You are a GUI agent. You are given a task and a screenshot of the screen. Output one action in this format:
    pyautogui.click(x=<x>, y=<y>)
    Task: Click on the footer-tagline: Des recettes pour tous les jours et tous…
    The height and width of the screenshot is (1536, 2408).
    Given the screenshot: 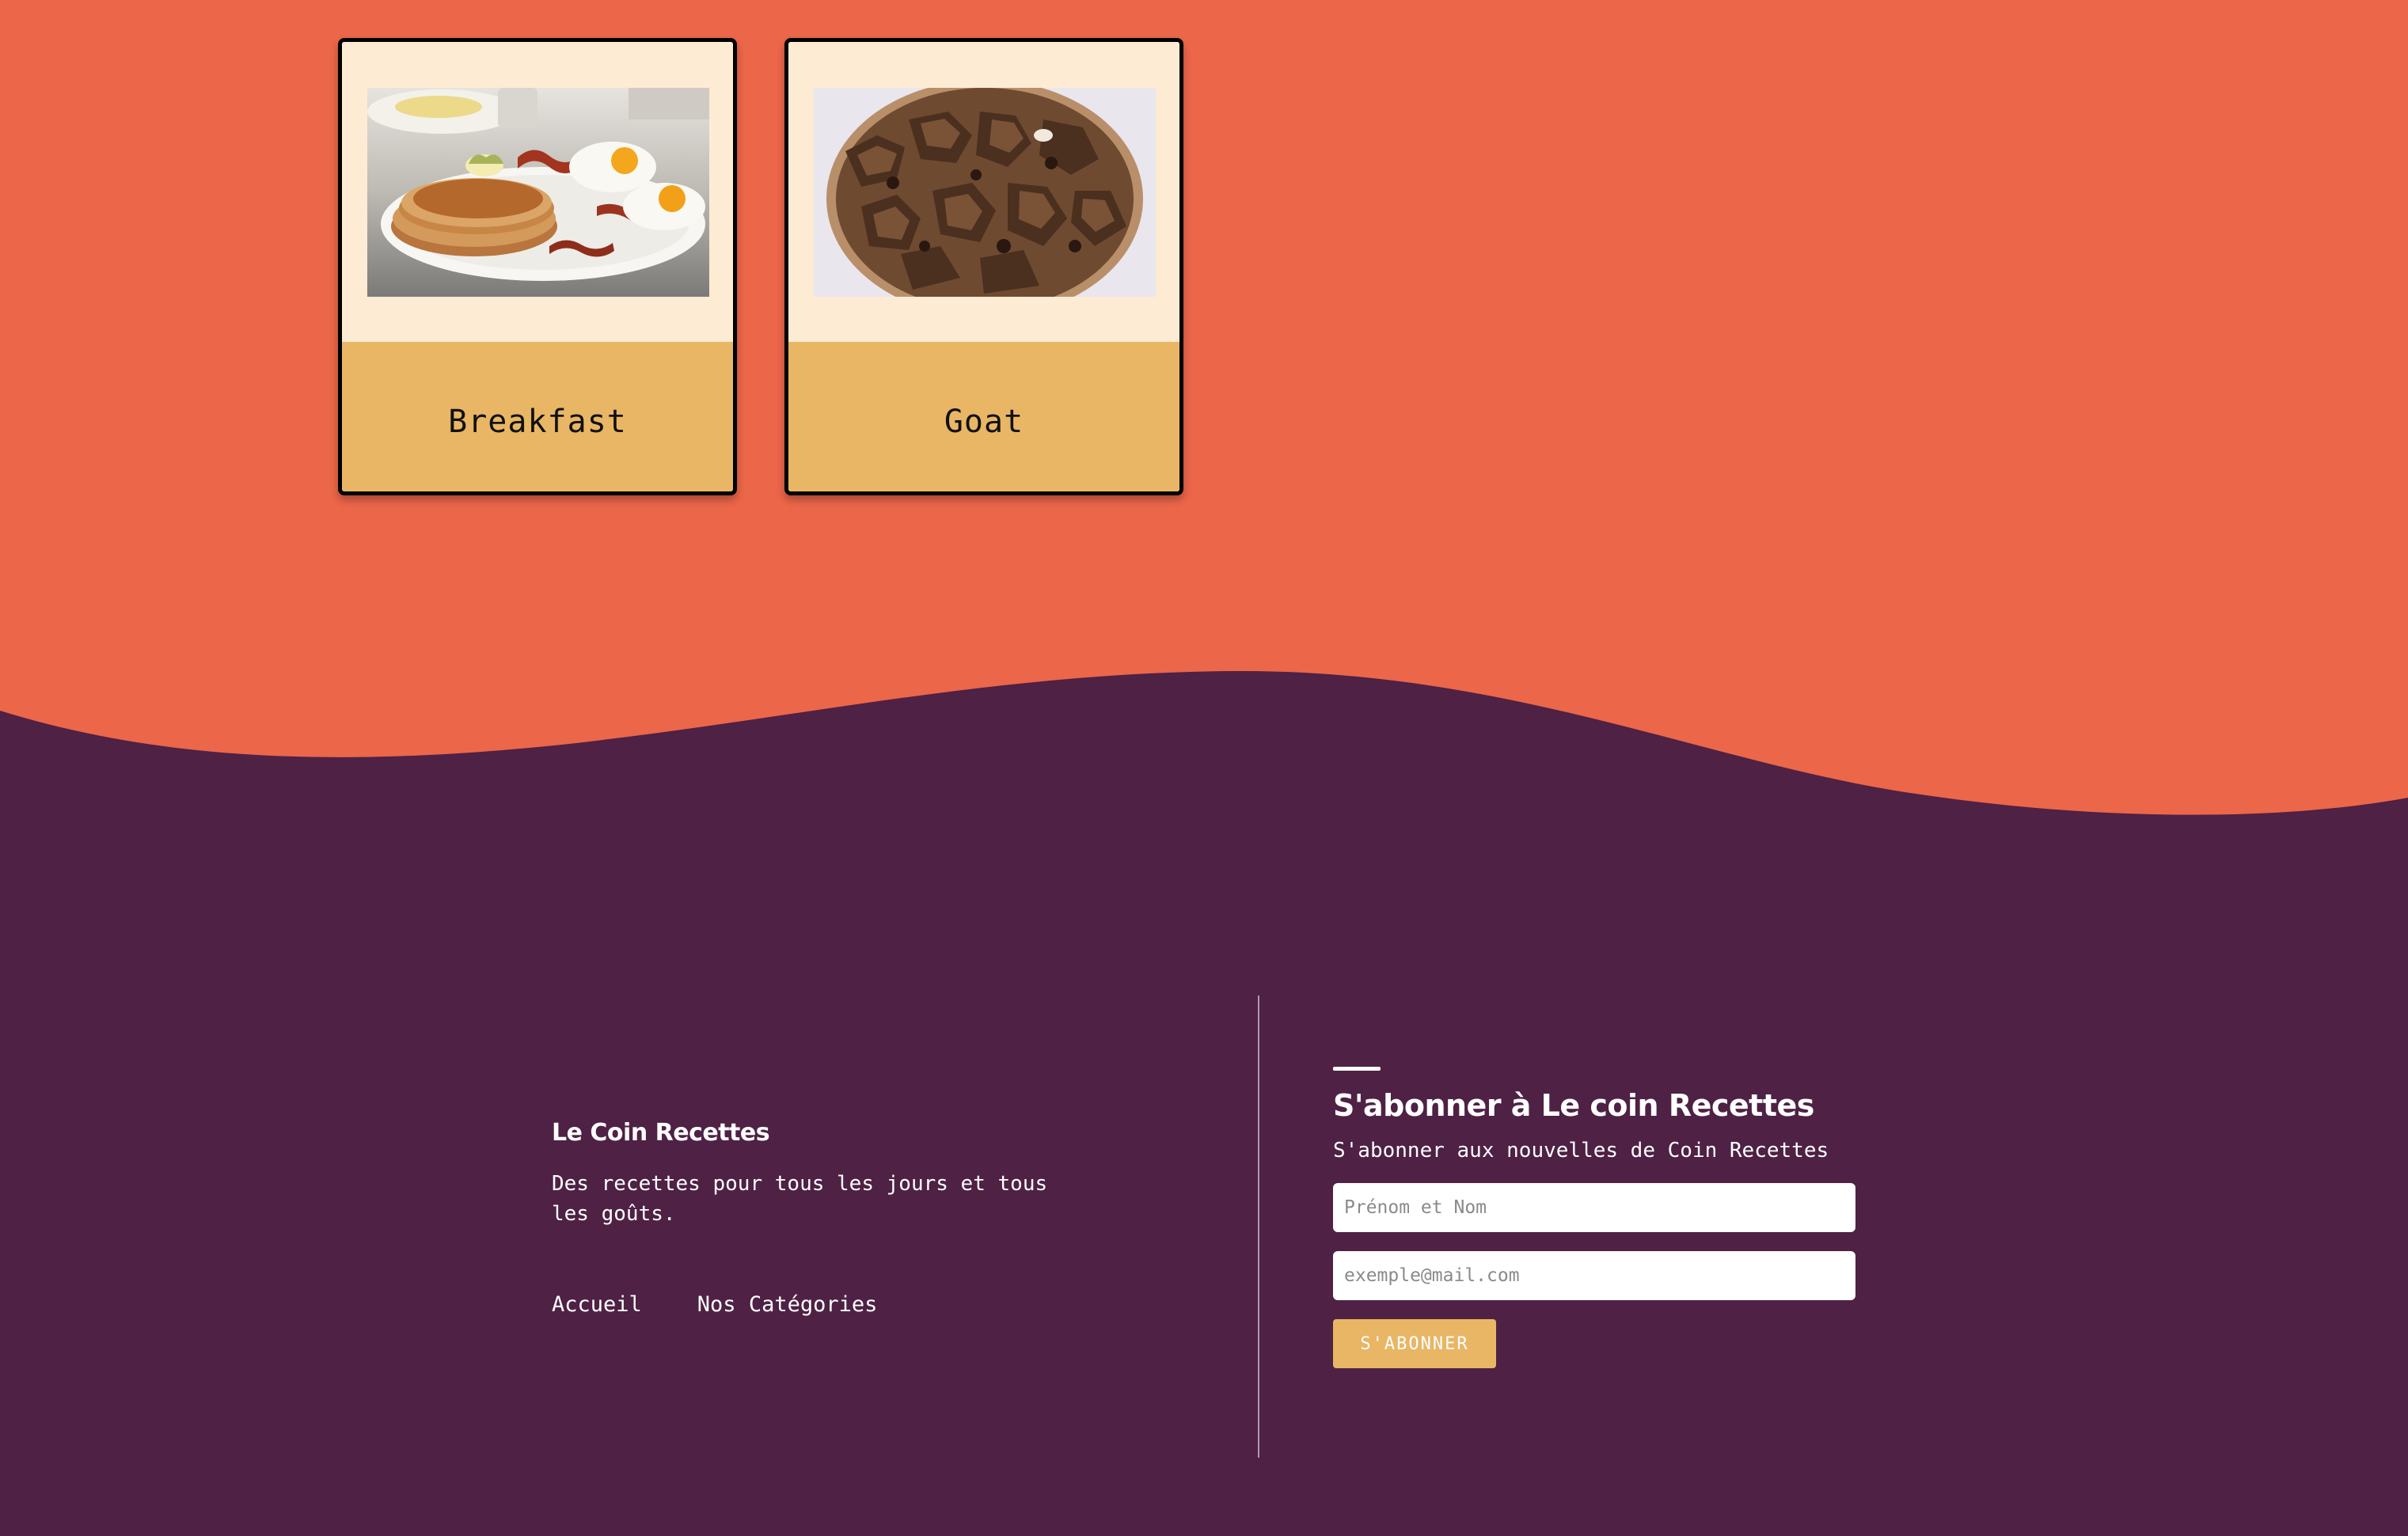 What is the action you would take?
    pyautogui.click(x=800, y=1199)
    